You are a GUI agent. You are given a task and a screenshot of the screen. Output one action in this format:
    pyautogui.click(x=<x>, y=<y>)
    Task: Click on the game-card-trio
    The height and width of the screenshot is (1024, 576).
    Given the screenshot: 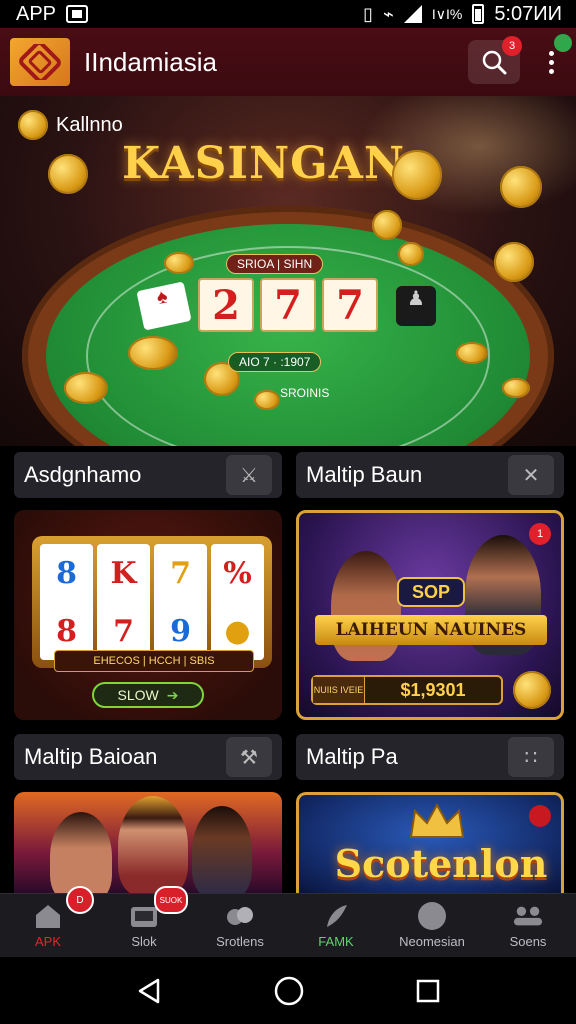 What is the action you would take?
    pyautogui.click(x=148, y=842)
    